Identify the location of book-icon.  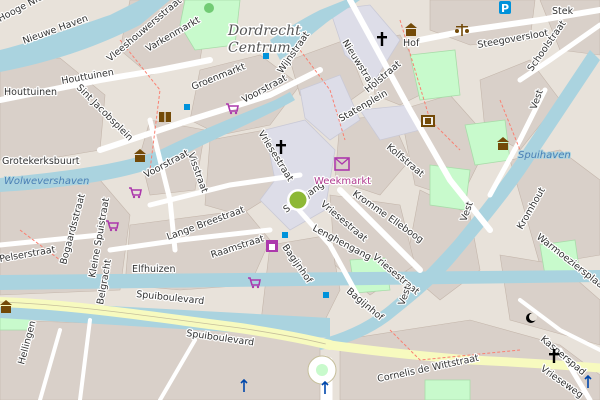
(165, 117).